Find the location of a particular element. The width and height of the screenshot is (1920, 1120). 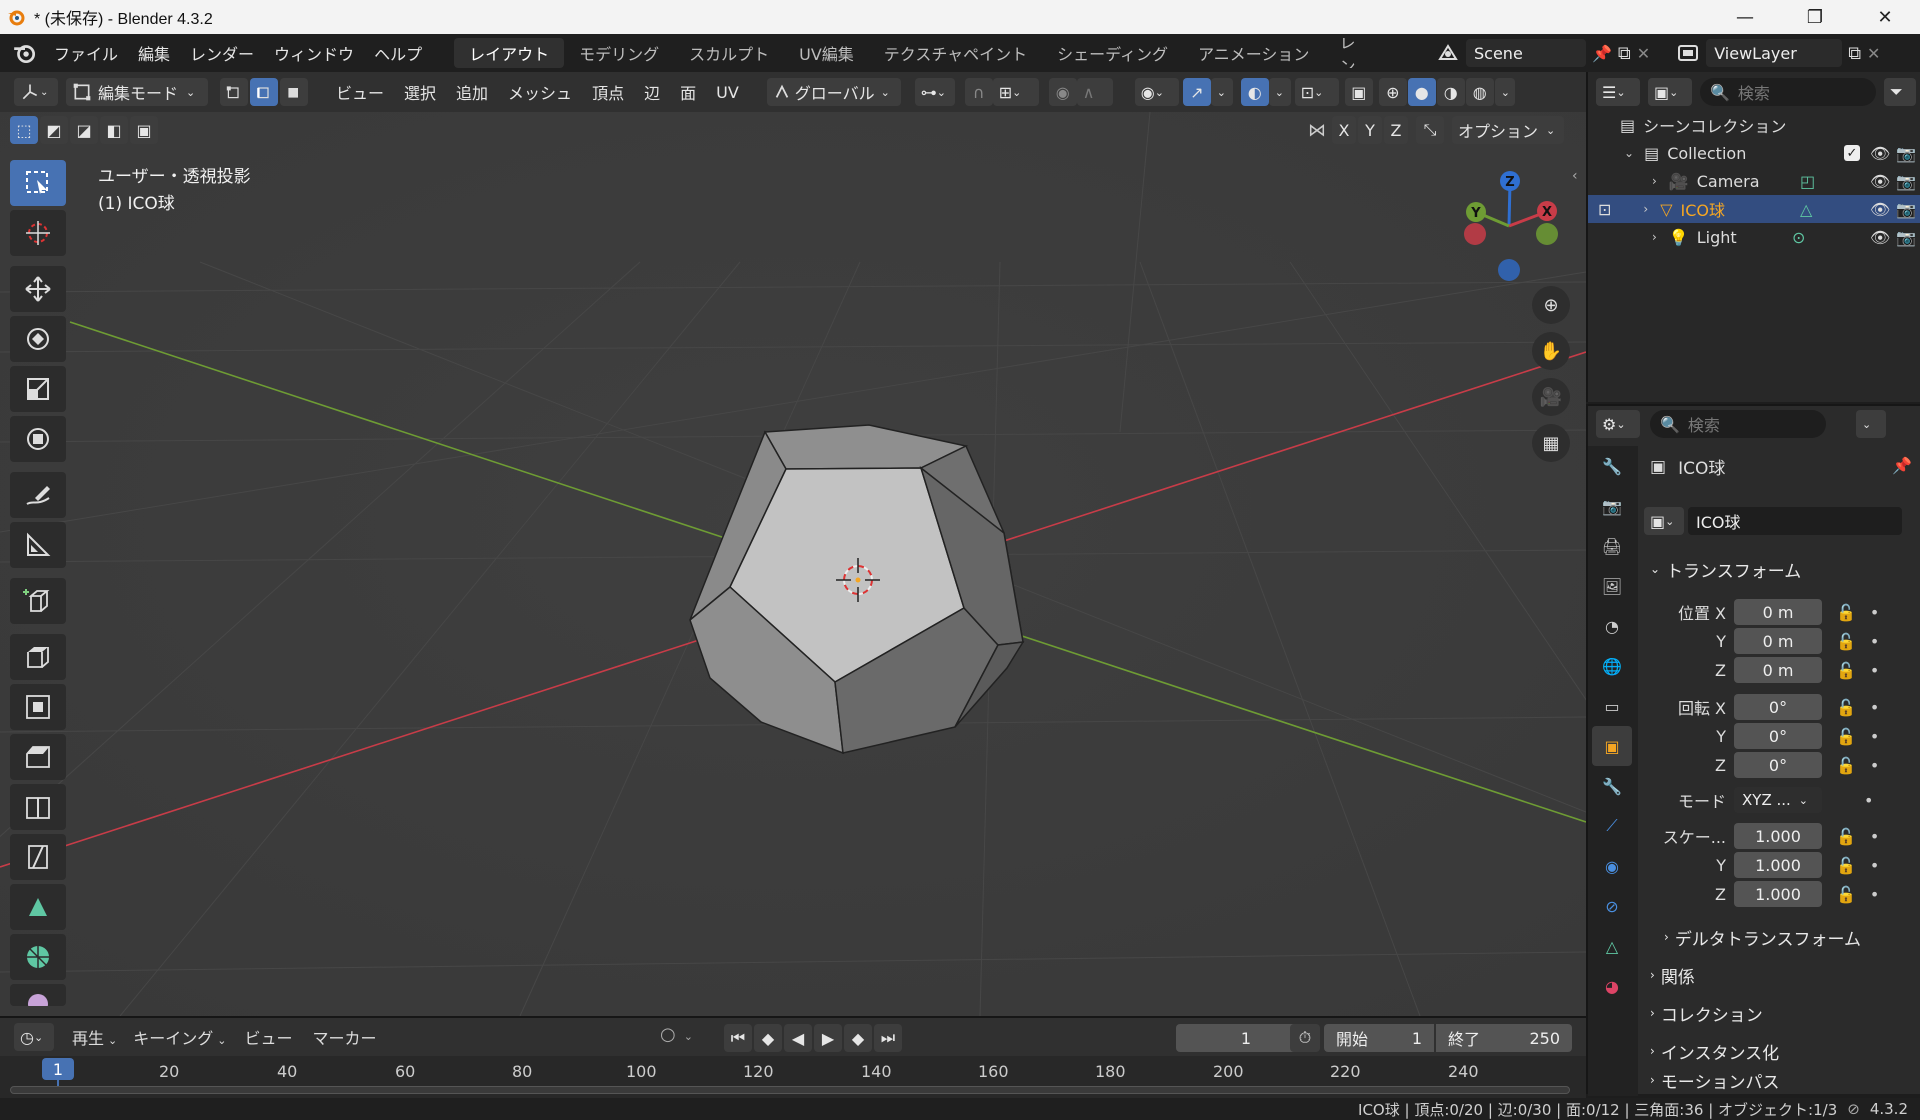

light-visibility-icon: 👁 is located at coordinates (1880, 237).